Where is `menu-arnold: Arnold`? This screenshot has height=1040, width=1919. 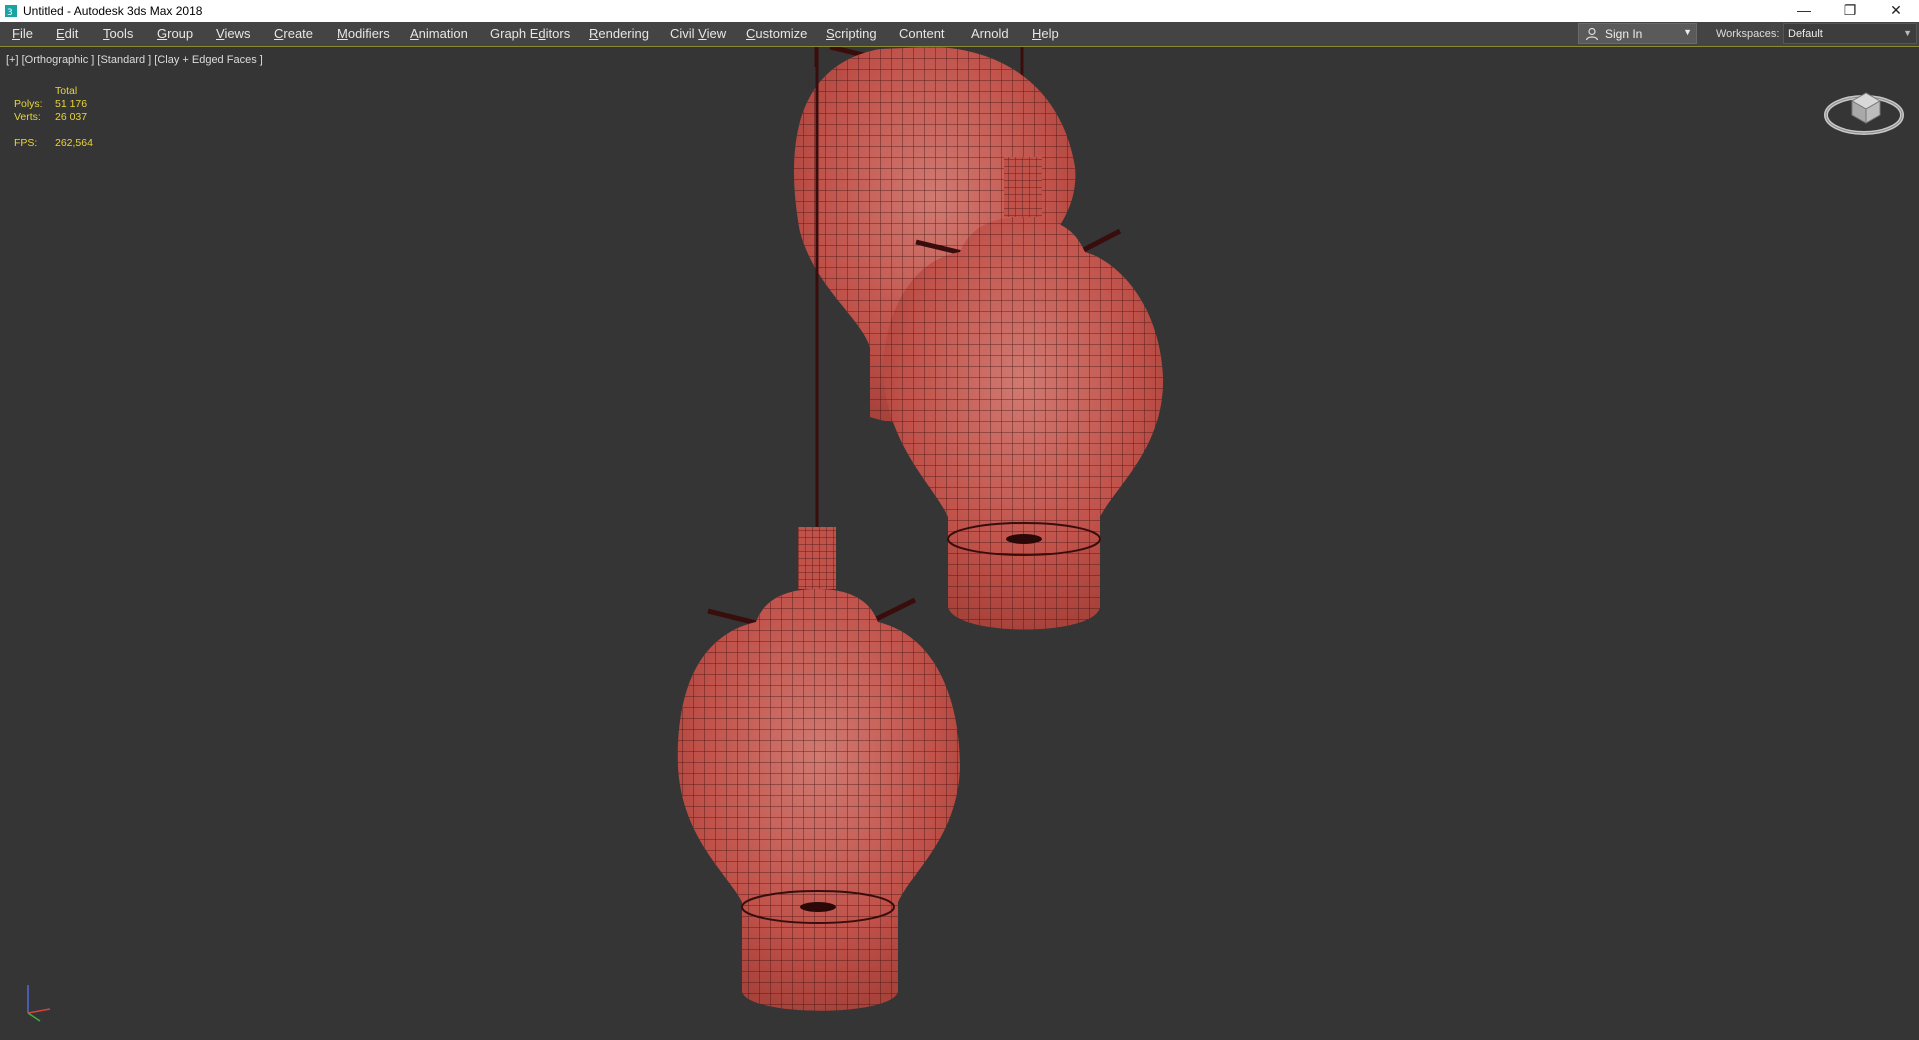 menu-arnold: Arnold is located at coordinates (990, 33).